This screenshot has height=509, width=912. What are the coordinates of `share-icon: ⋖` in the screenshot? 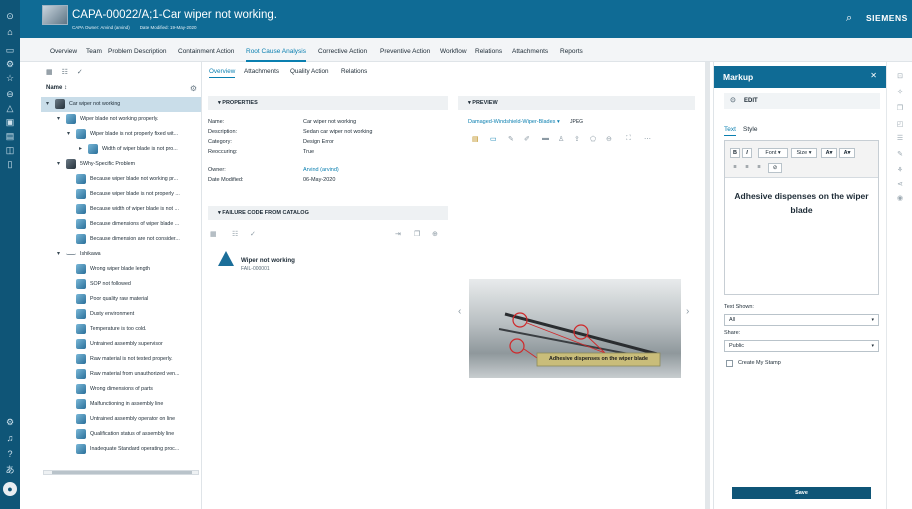 It's located at (900, 185).